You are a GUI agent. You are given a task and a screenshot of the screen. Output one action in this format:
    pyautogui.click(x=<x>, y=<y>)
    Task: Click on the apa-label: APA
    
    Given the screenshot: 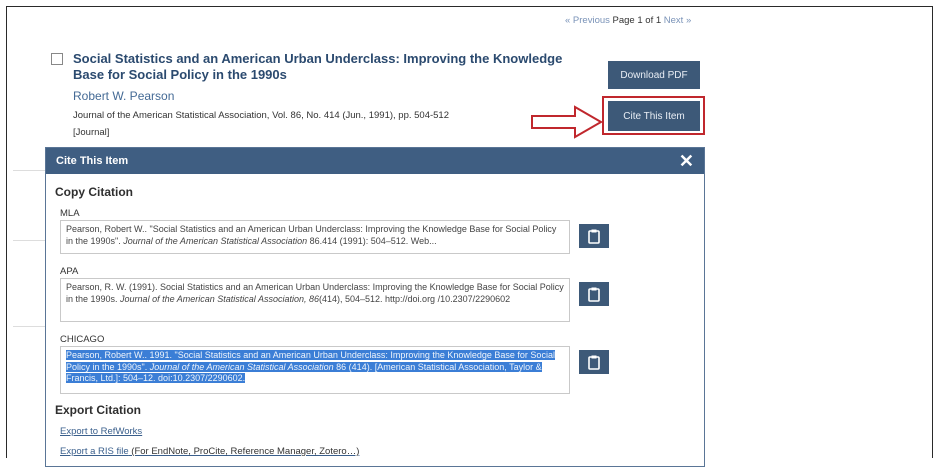 What is the action you would take?
    pyautogui.click(x=69, y=271)
    